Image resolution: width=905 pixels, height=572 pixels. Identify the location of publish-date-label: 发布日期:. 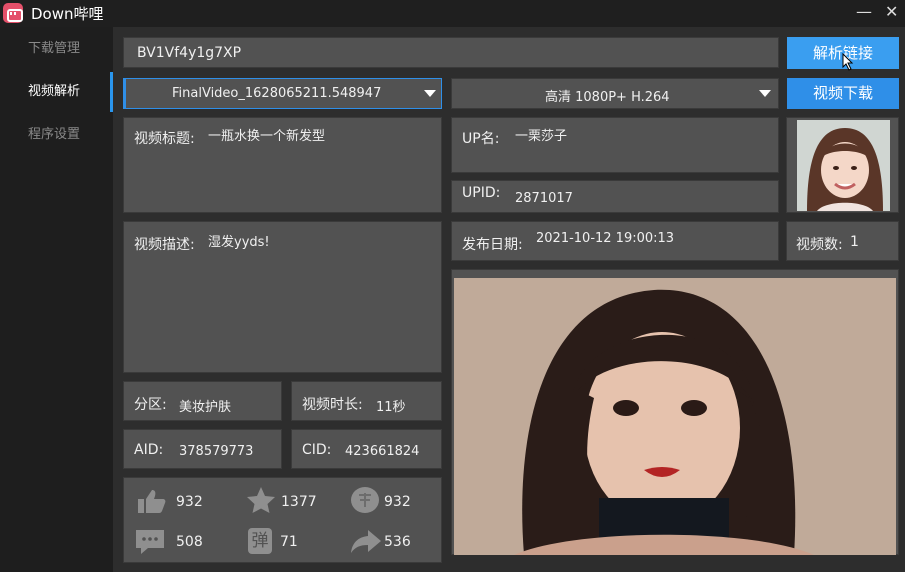
(492, 245).